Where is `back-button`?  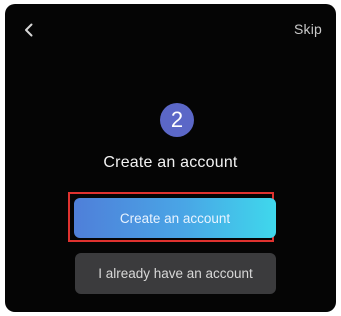 back-button is located at coordinates (28, 30).